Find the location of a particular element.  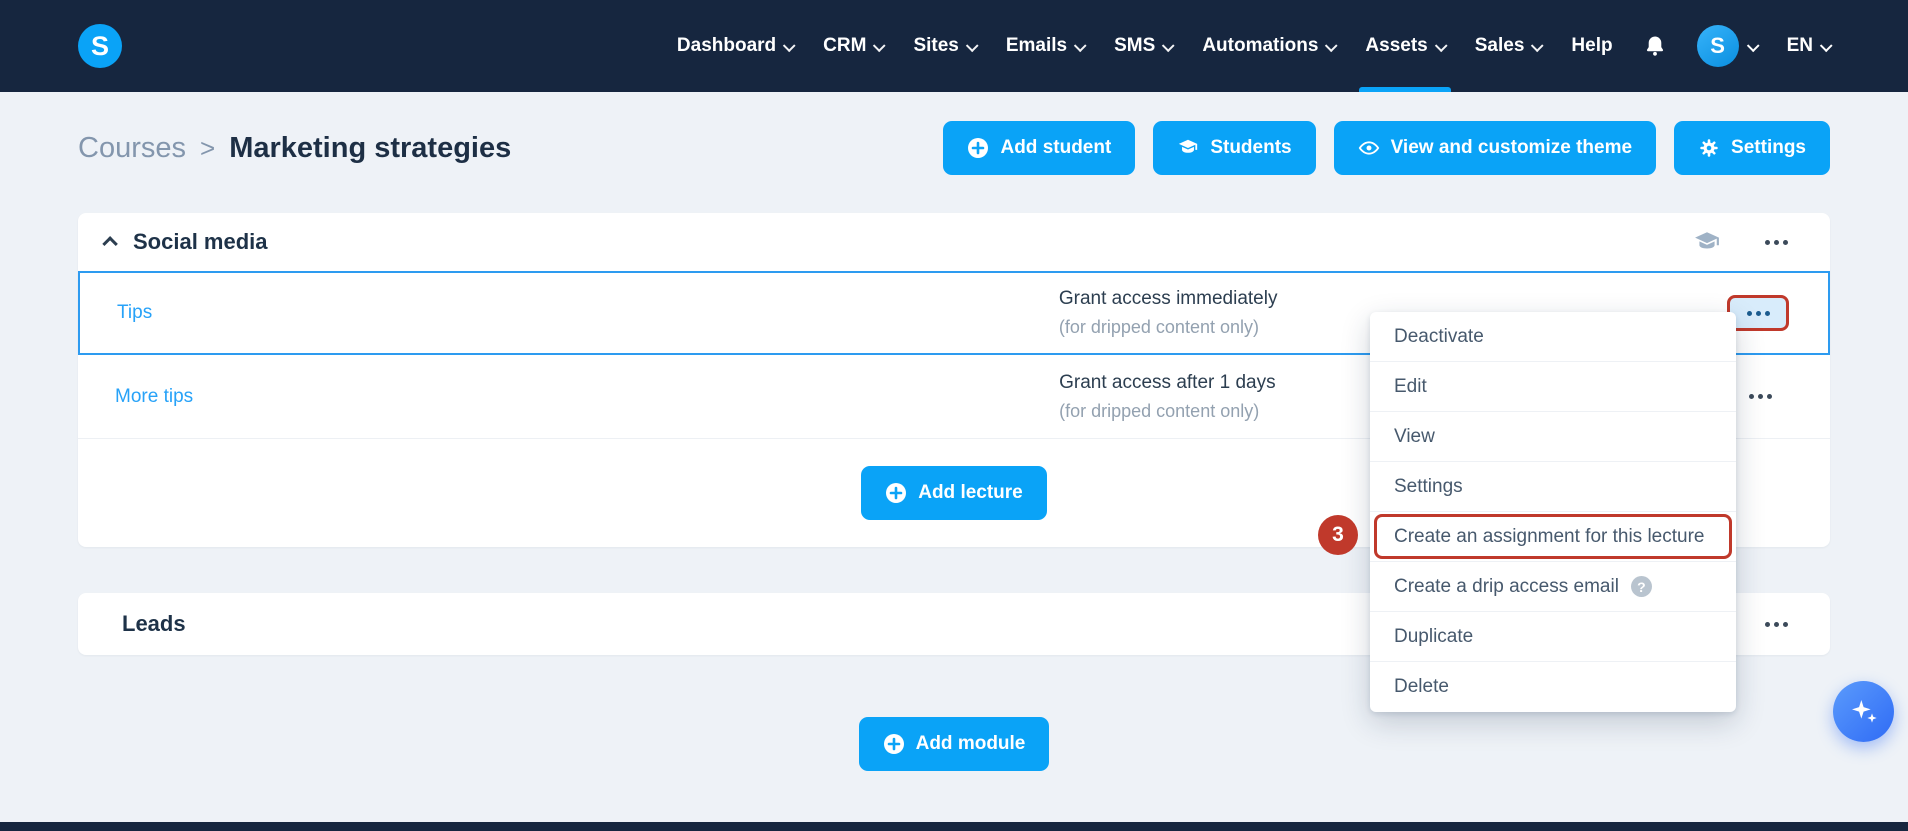

language-selector: EN is located at coordinates (1809, 46).